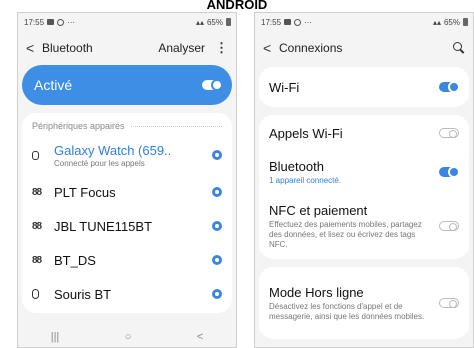  What do you see at coordinates (35, 294) in the screenshot?
I see `mouse-icon` at bounding box center [35, 294].